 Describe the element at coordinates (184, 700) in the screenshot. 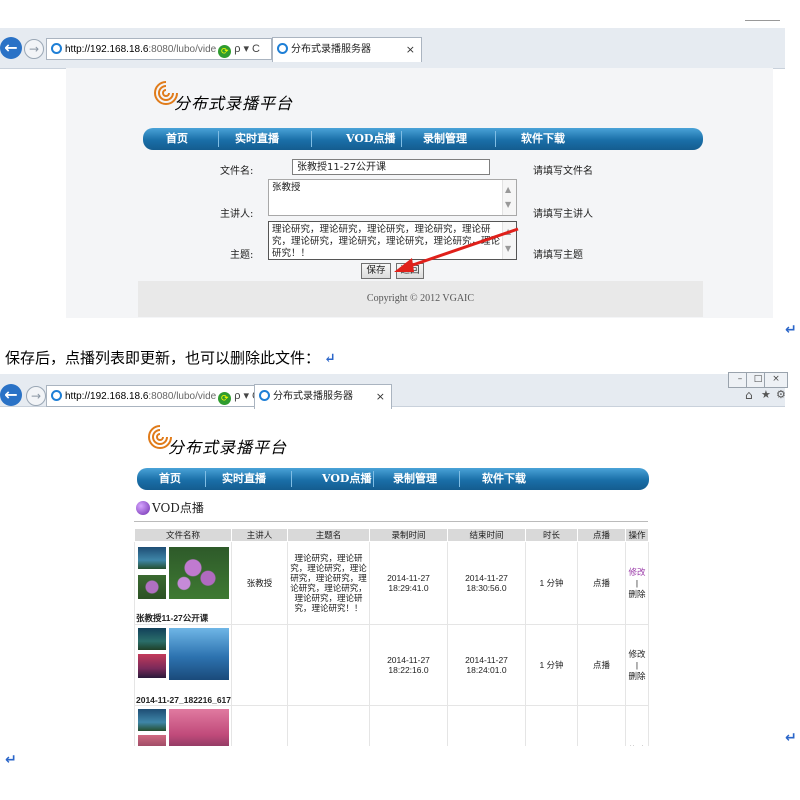

I see `file-name-text: 2014-11-27_182216_617` at that location.